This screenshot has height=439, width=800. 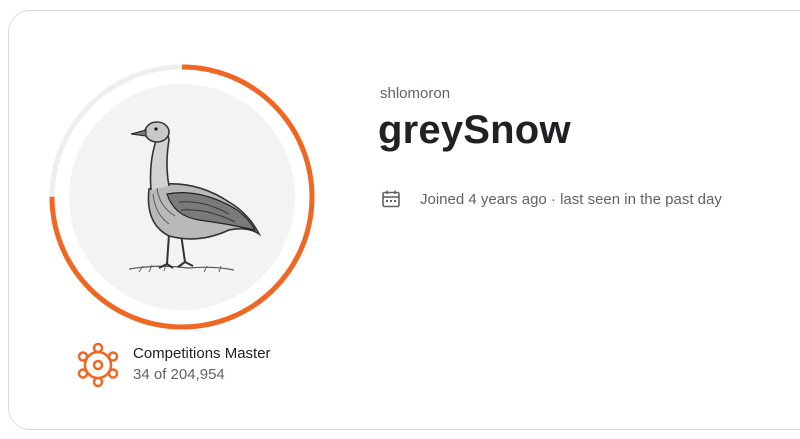 I want to click on tier-badge: Competitions Master 34 of 204,954, so click(x=174, y=365).